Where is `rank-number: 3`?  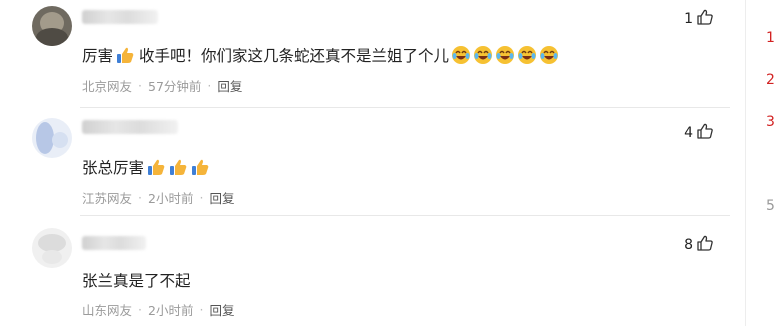 rank-number: 3 is located at coordinates (770, 122).